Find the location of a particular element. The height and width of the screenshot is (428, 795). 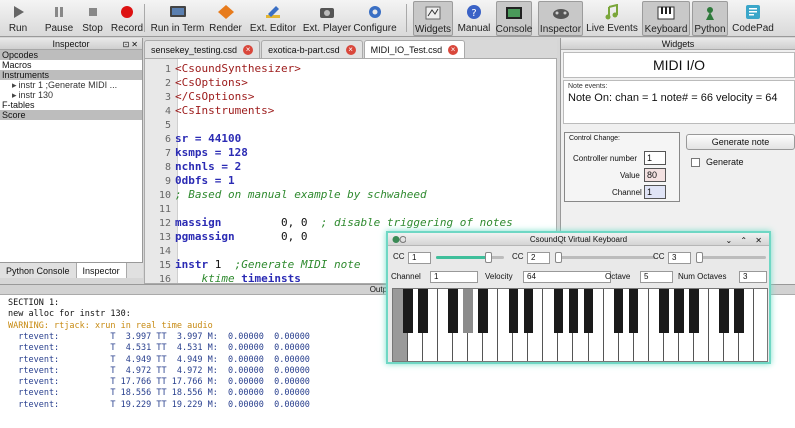

stop-icon is located at coordinates (93, 12).